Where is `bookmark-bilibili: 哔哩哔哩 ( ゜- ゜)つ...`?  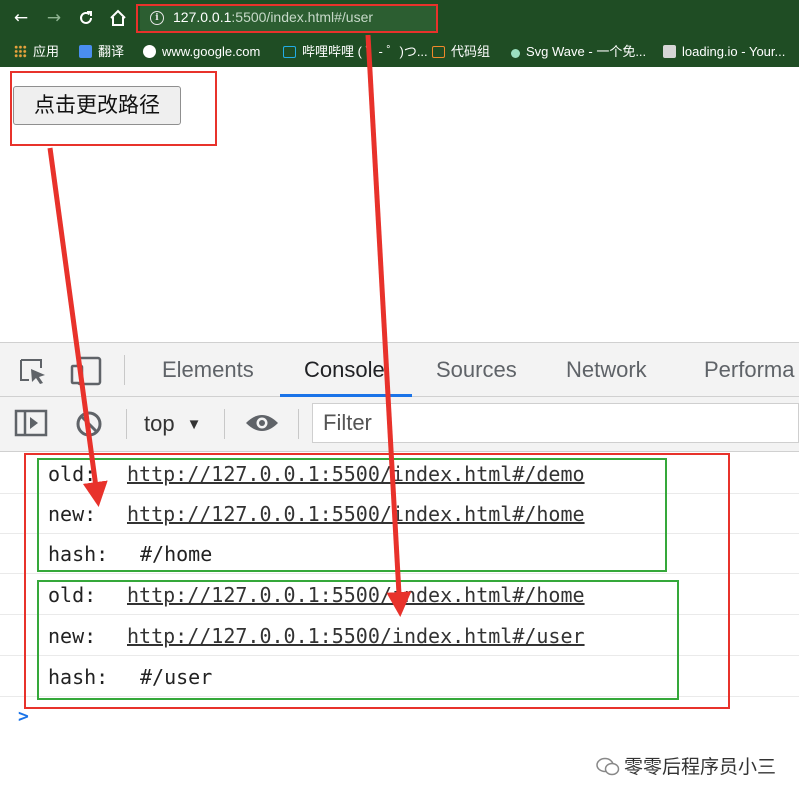
bookmark-bilibili: 哔哩哔哩 ( ゜- ゜)つ... is located at coordinates (355, 52).